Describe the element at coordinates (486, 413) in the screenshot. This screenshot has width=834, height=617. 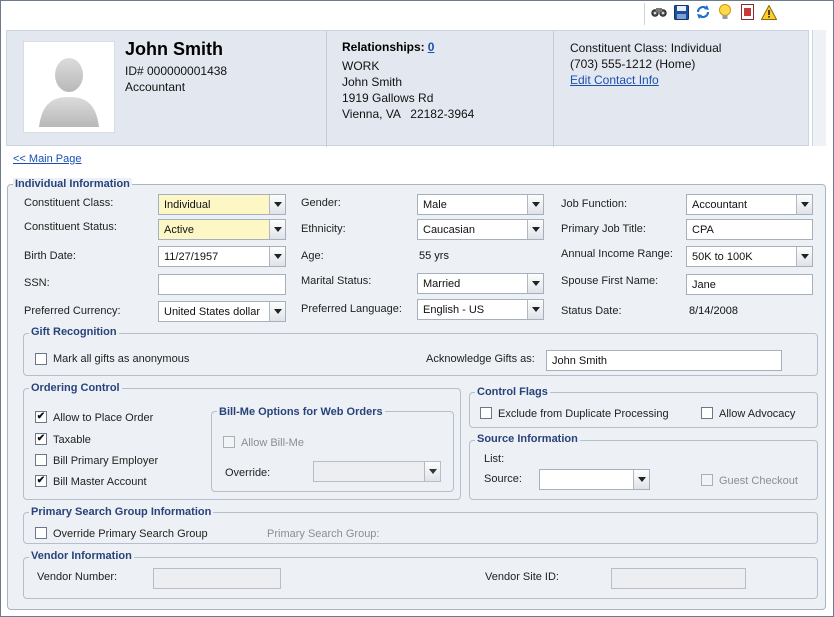
I see `exclude-duplicate-checkbox` at that location.